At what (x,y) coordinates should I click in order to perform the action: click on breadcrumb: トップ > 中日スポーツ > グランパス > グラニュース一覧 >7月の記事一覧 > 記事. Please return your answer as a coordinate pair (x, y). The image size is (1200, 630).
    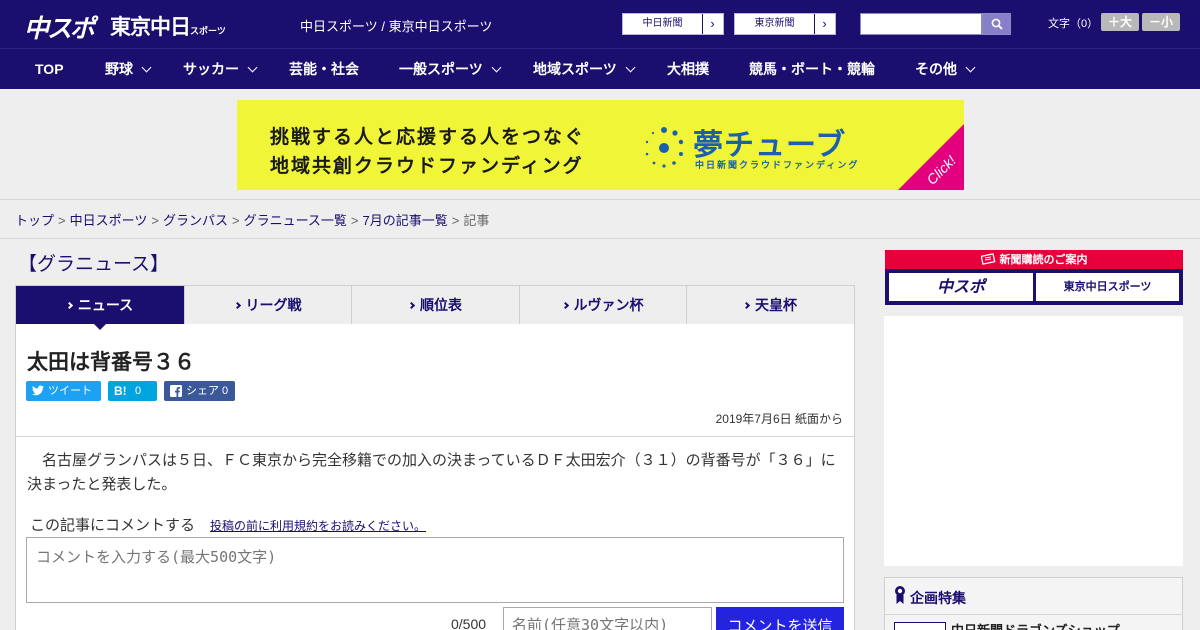
    Looking at the image, I should click on (252, 219).